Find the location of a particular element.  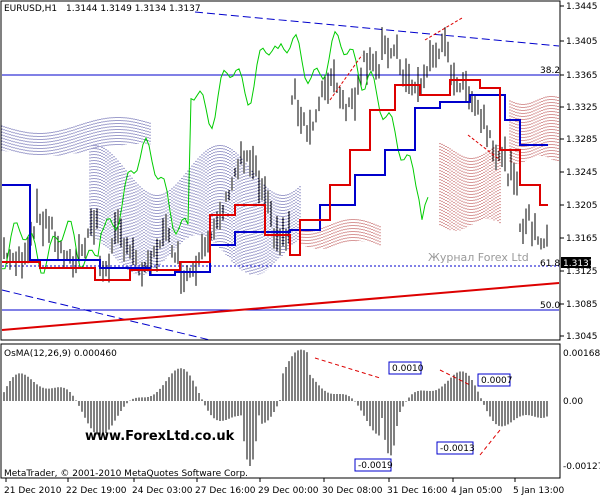

osma-tick-top: 0.00168 is located at coordinates (581, 354).